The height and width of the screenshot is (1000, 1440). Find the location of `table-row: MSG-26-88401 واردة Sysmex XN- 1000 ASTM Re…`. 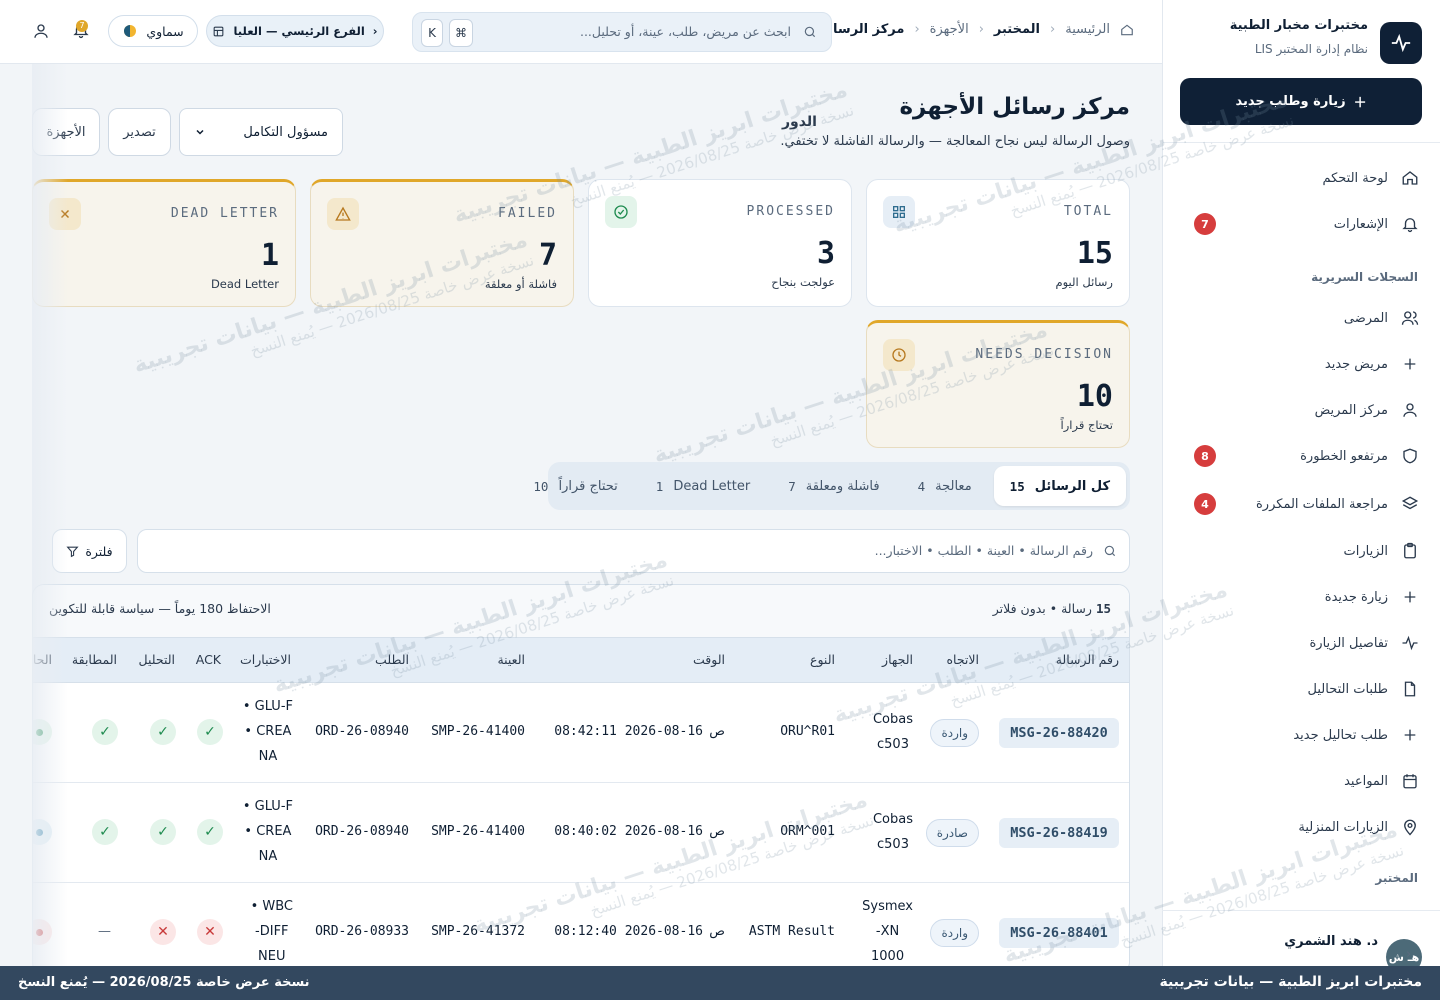

table-row: MSG-26-88401 واردة Sysmex XN- 1000 ASTM Re… is located at coordinates (581, 928).